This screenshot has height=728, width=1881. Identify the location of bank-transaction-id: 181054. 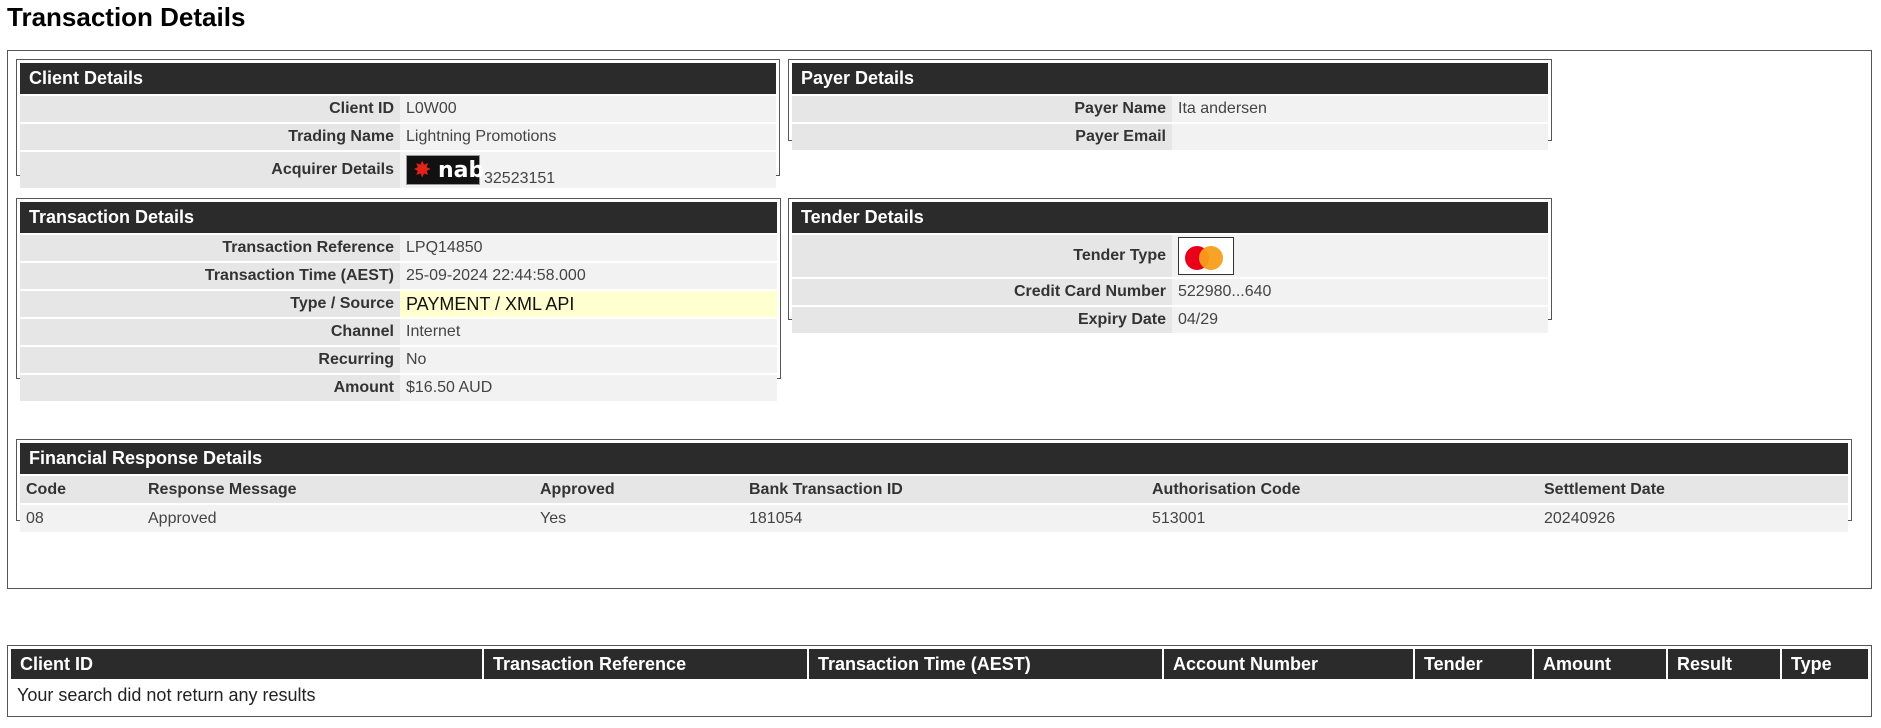
(944, 518).